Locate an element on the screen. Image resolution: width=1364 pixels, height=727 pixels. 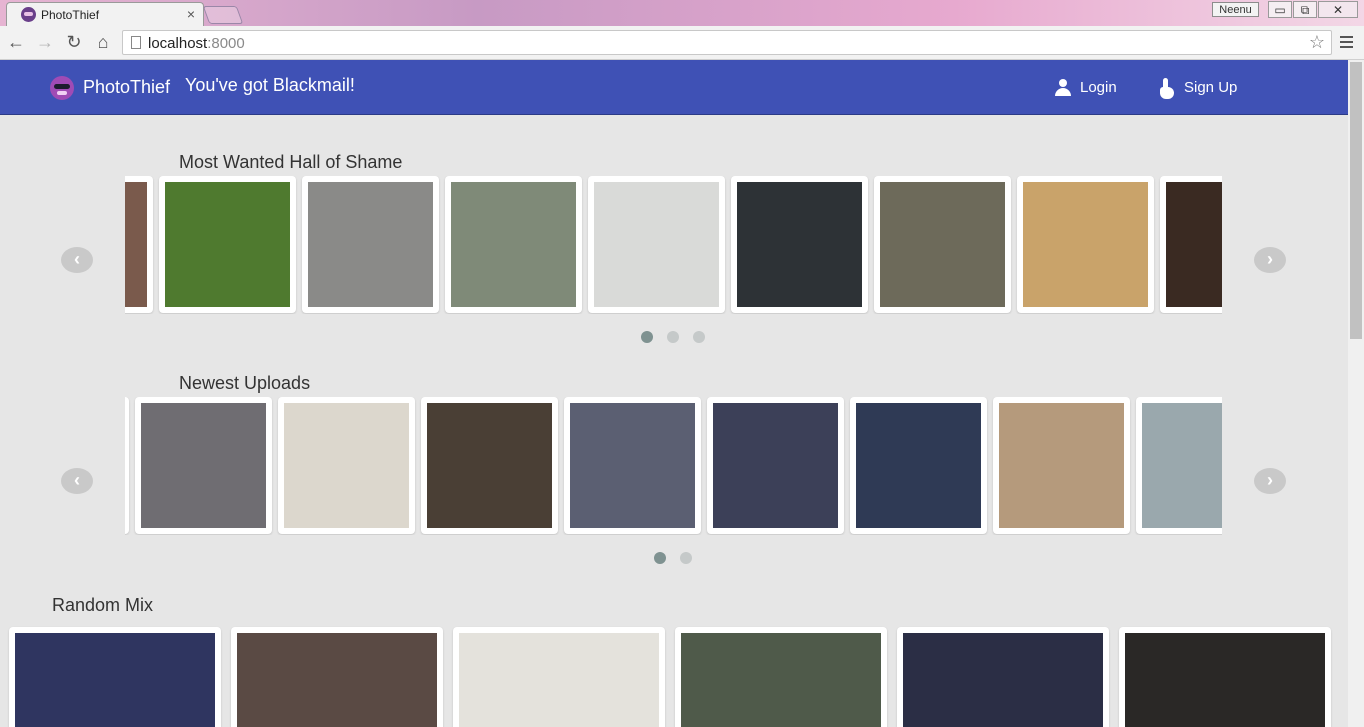
photothief-logo-icon is located at coordinates (62, 88).